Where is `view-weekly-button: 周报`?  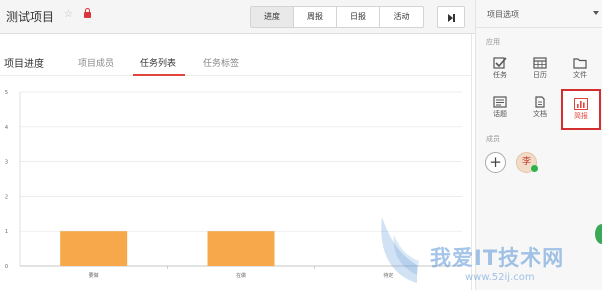 view-weekly-button: 周报 is located at coordinates (315, 17).